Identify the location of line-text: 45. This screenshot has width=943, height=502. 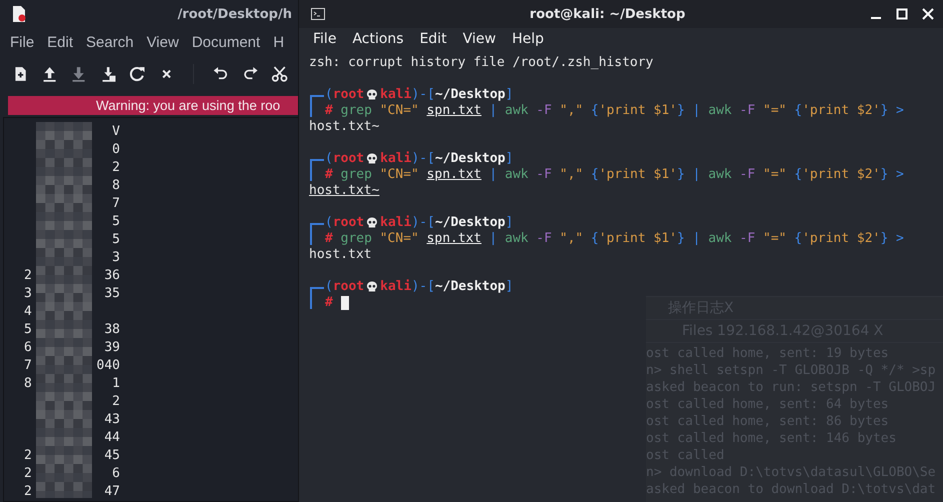
(112, 455).